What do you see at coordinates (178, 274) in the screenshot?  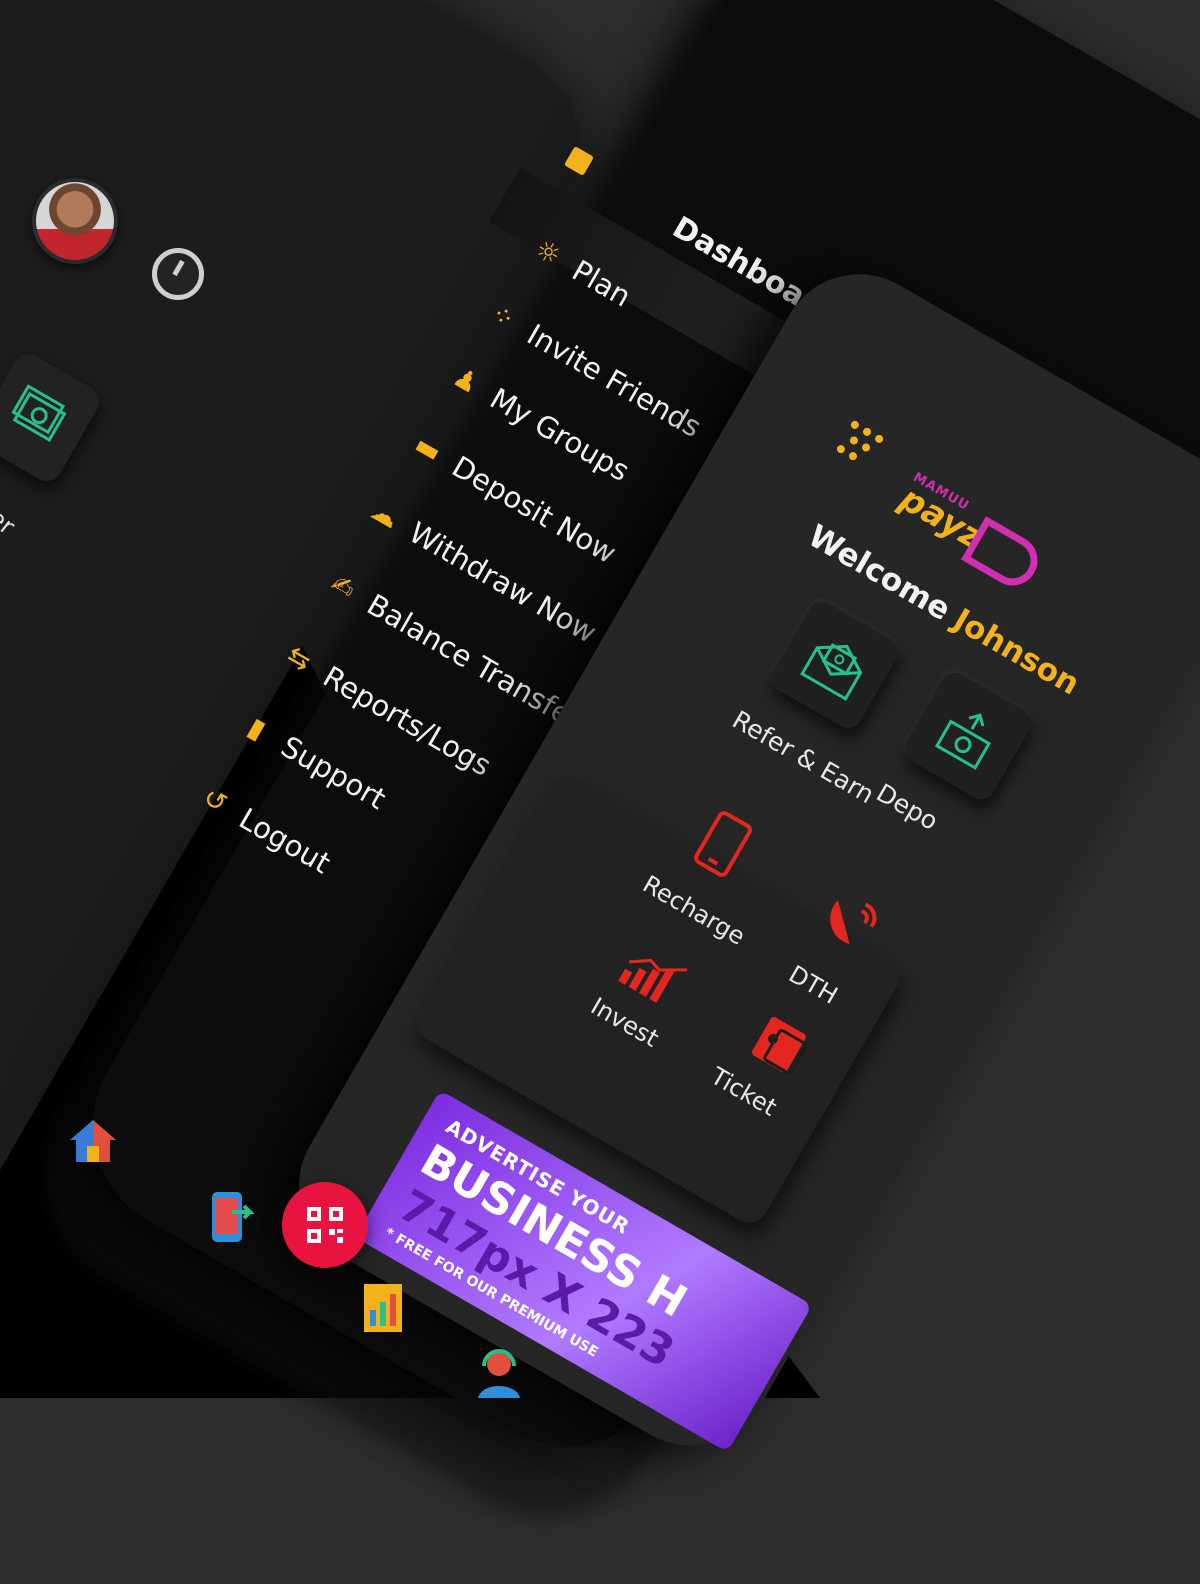 I see `power-icon` at bounding box center [178, 274].